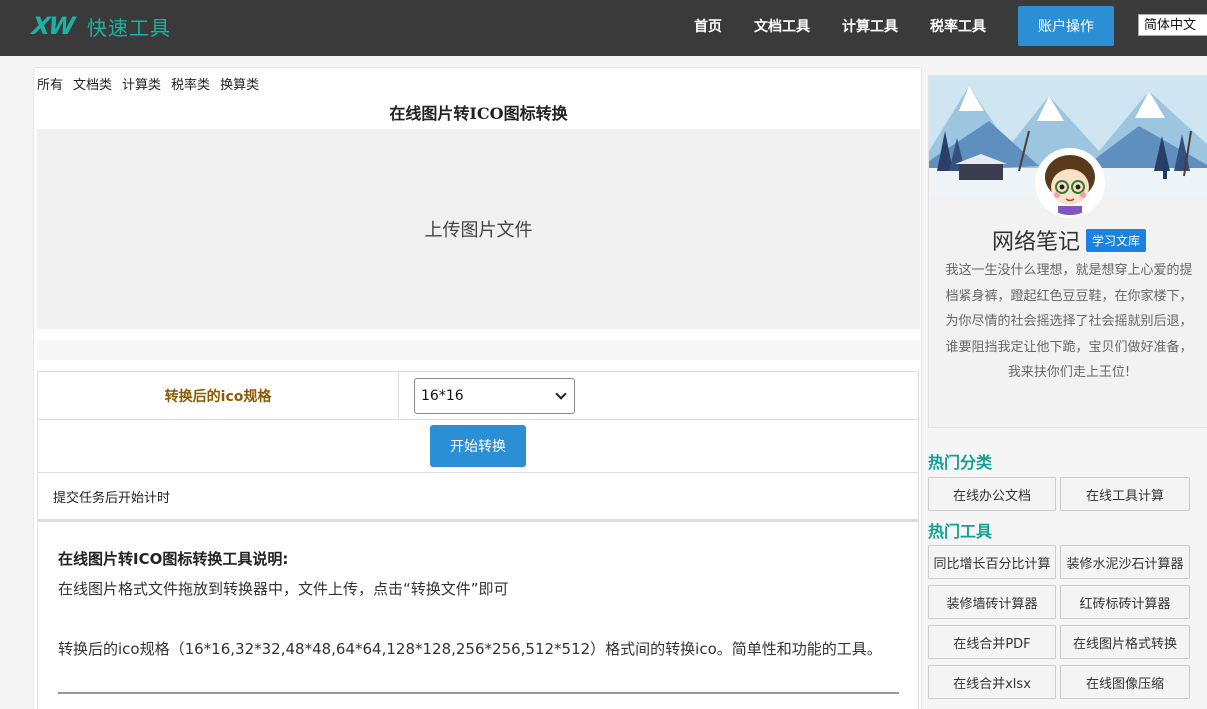 This screenshot has width=1207, height=709. What do you see at coordinates (50, 83) in the screenshot?
I see `category-all: 所有` at bounding box center [50, 83].